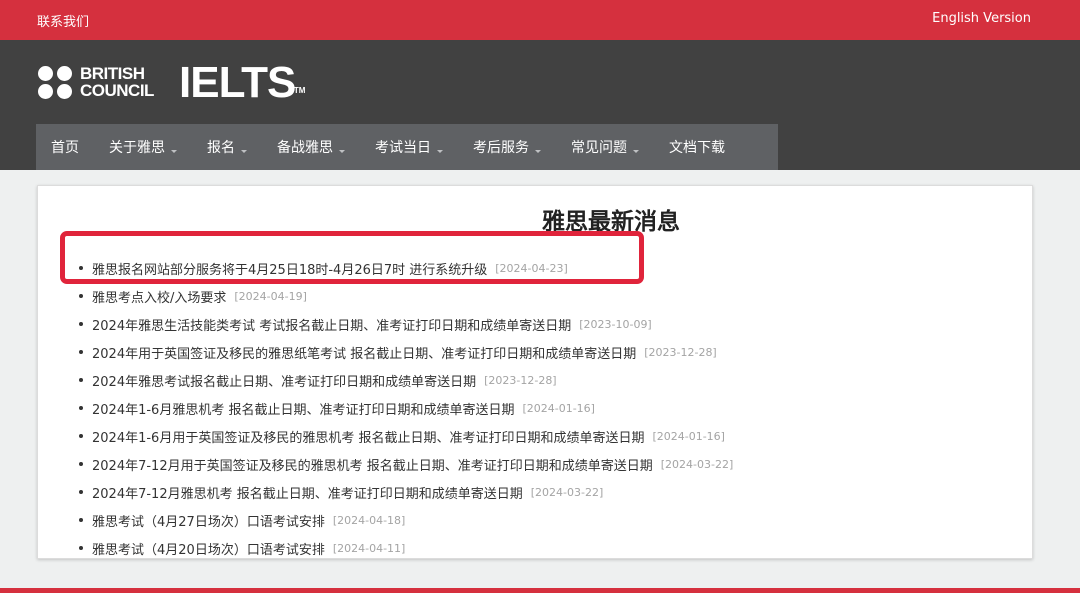 The image size is (1080, 593). I want to click on british-council-logo: BRITISH COUNCIL, so click(100, 83).